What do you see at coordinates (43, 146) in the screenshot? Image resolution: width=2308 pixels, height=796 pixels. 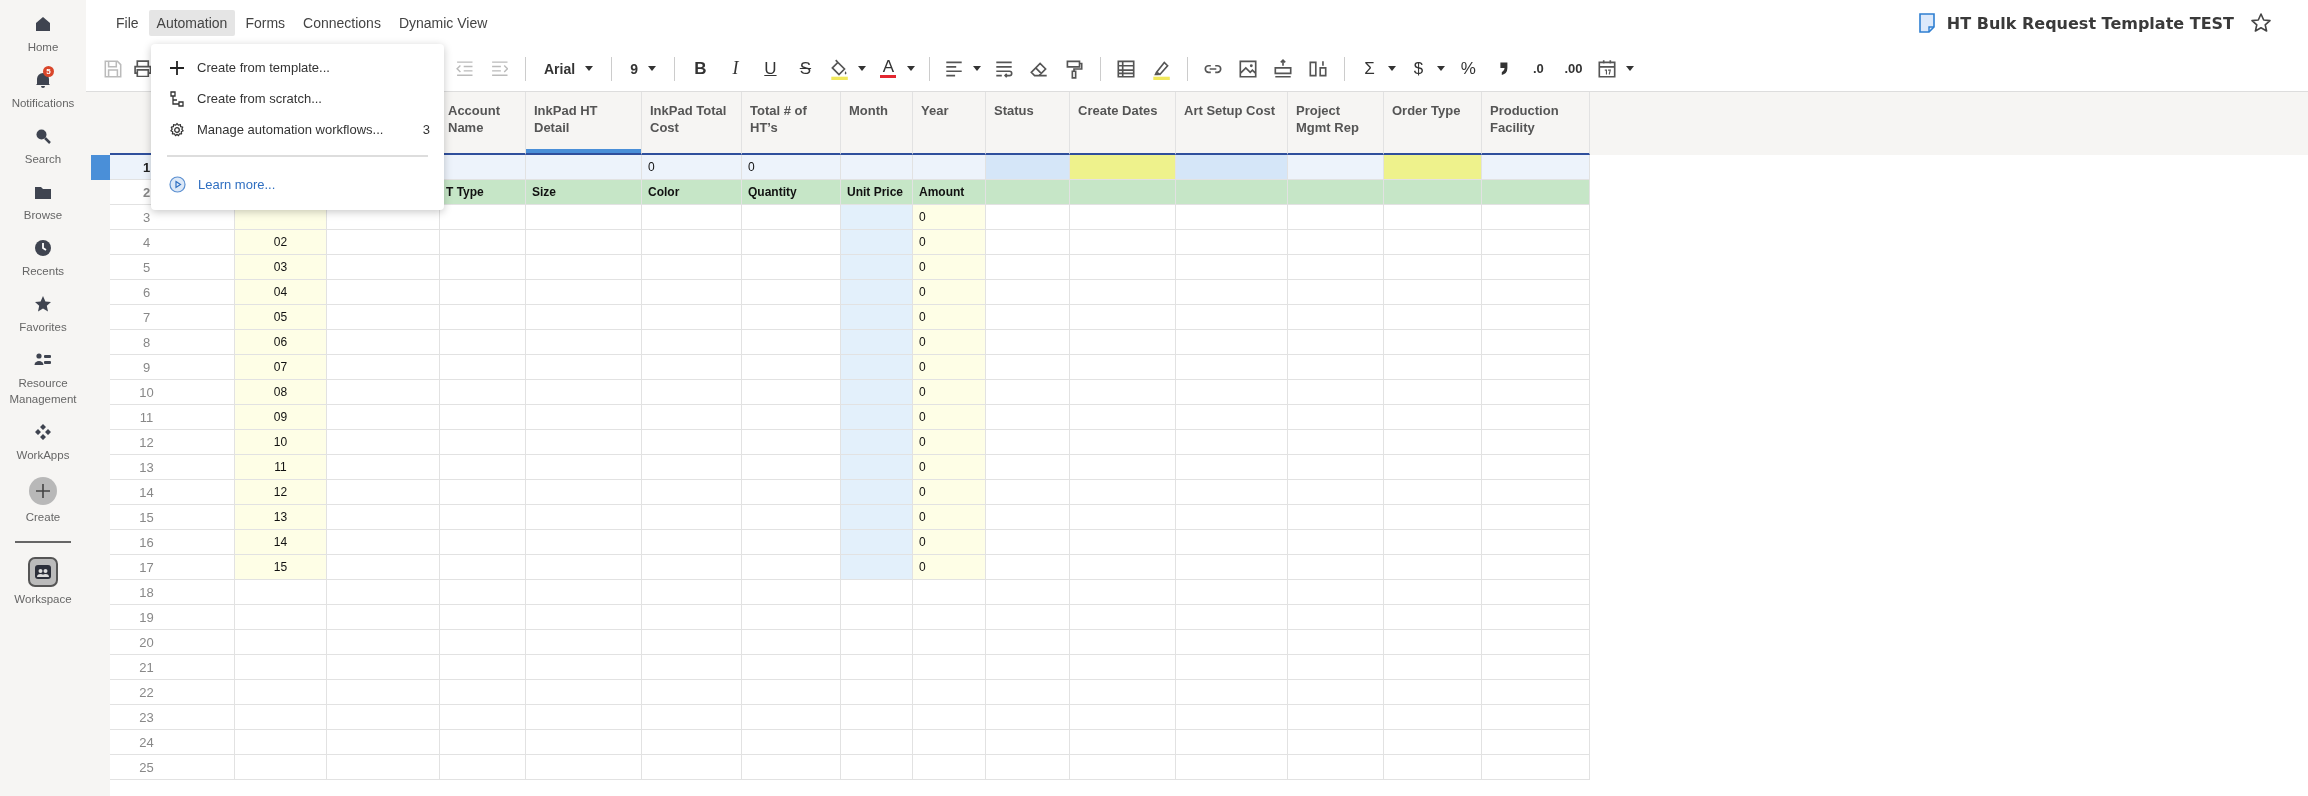 I see `sidebar-item: Search` at bounding box center [43, 146].